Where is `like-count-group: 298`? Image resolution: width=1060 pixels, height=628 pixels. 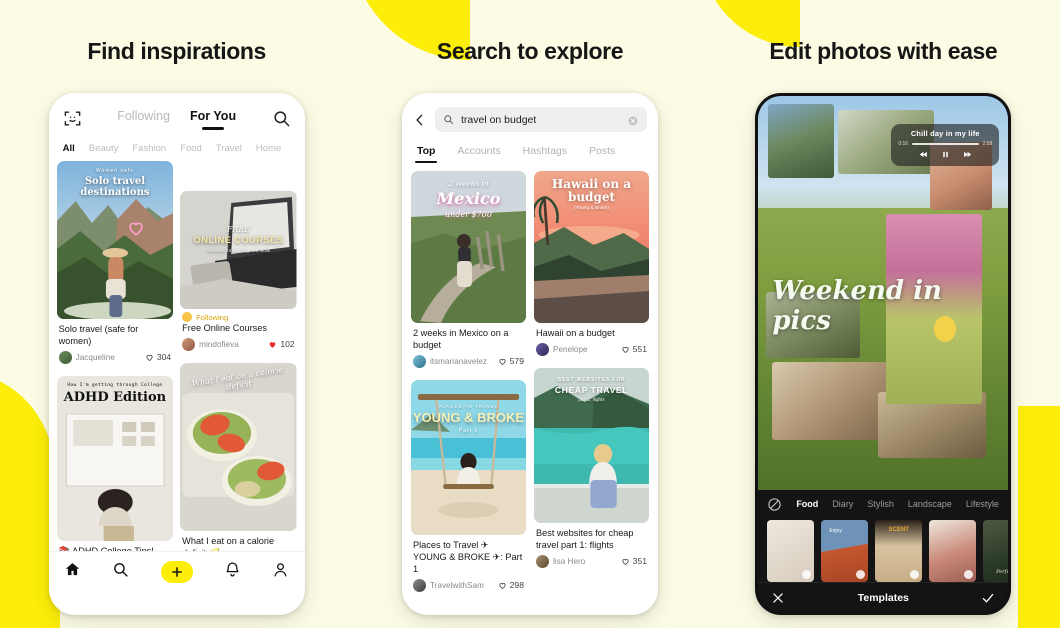 like-count-group: 298 is located at coordinates (511, 585).